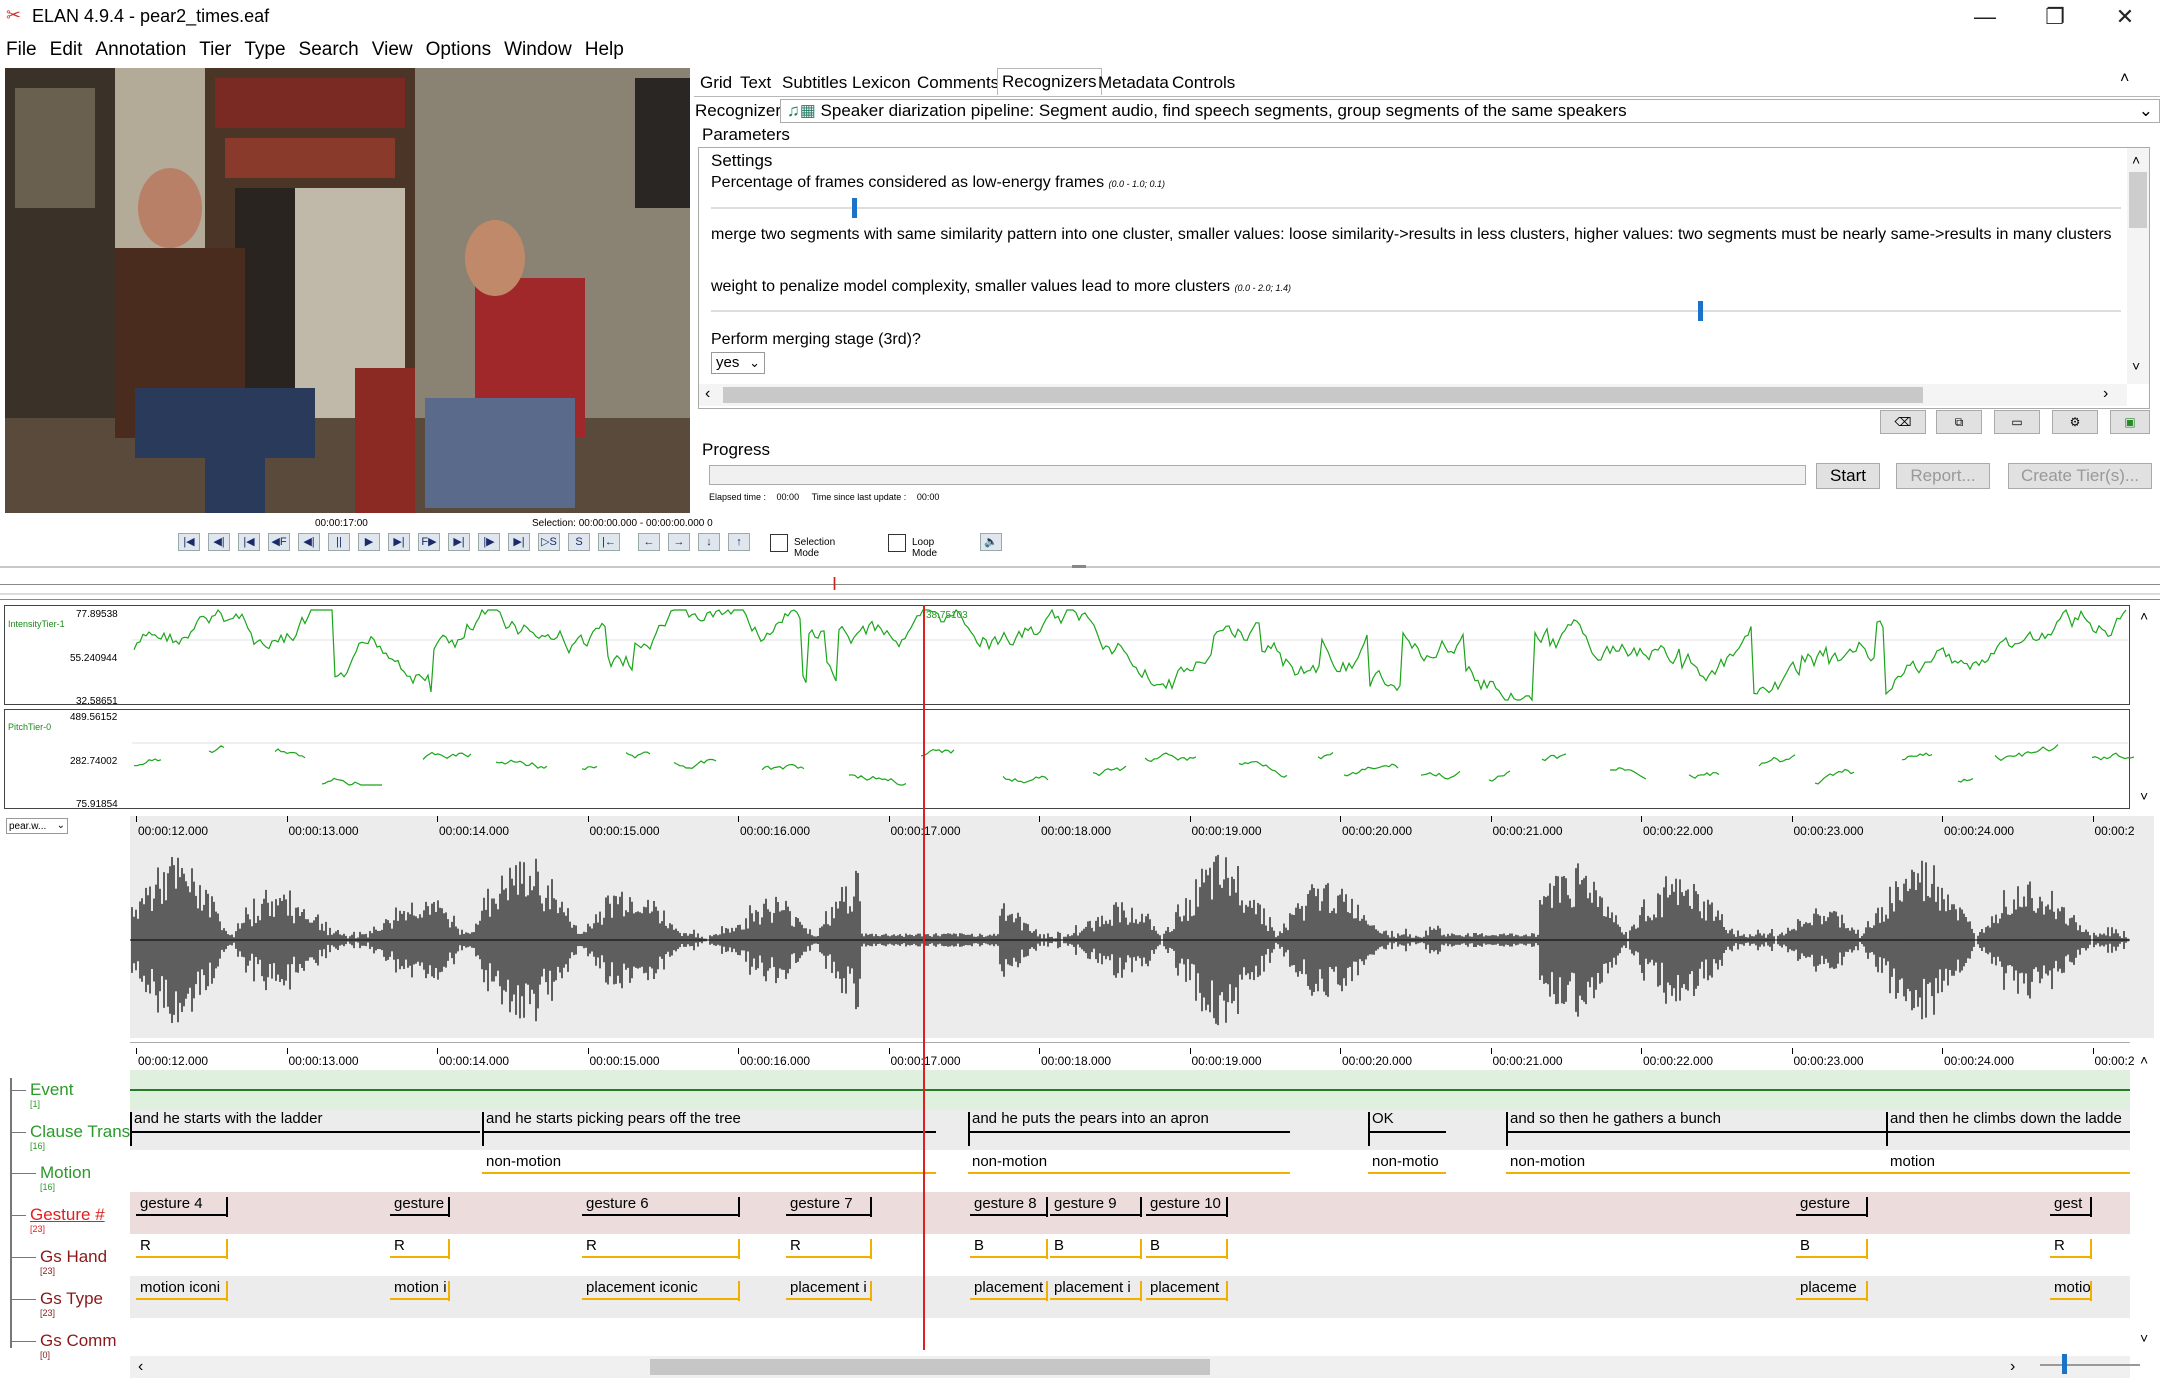  Describe the element at coordinates (716, 83) in the screenshot. I see `tab-grid: Grid` at that location.